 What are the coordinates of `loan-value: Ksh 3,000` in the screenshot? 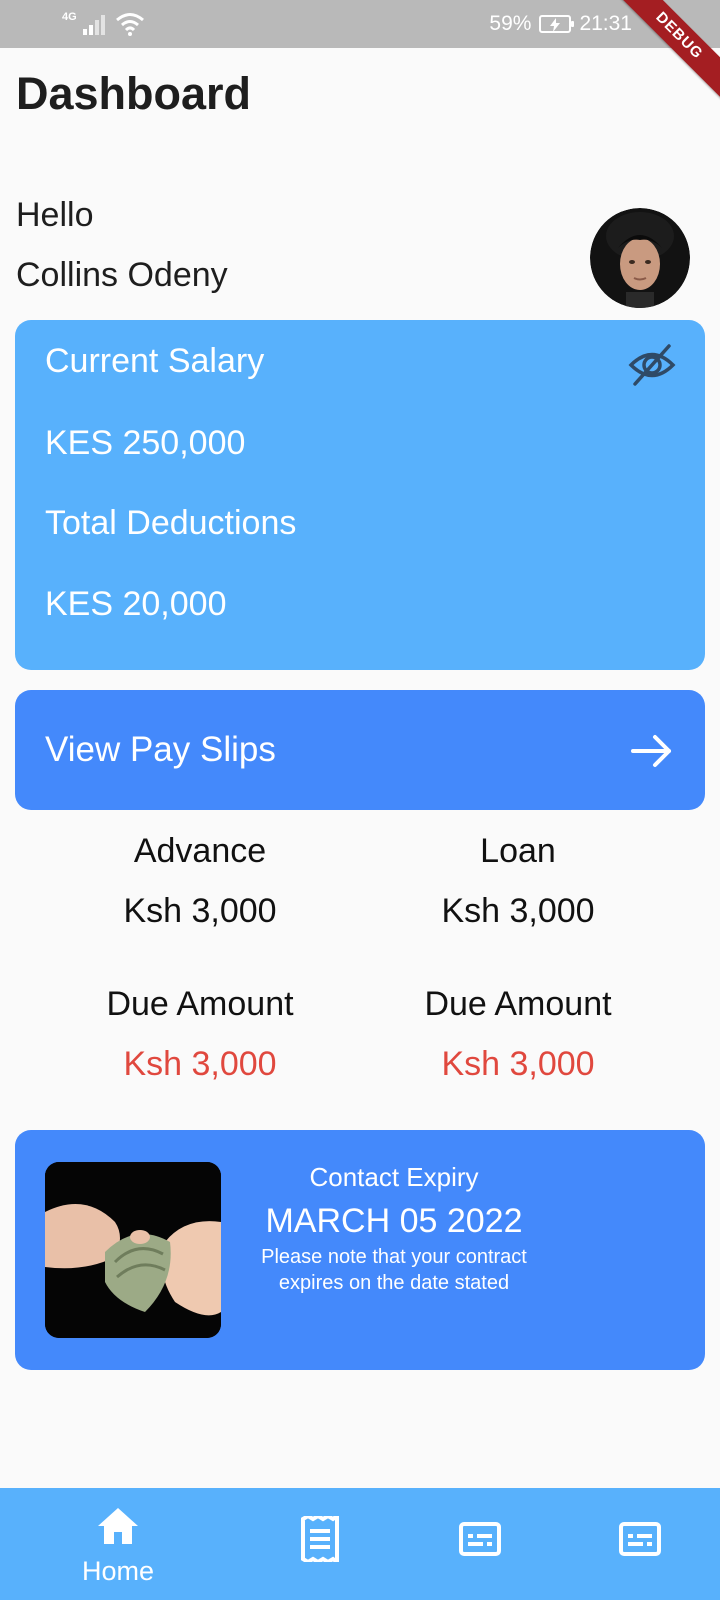 It's located at (518, 911).